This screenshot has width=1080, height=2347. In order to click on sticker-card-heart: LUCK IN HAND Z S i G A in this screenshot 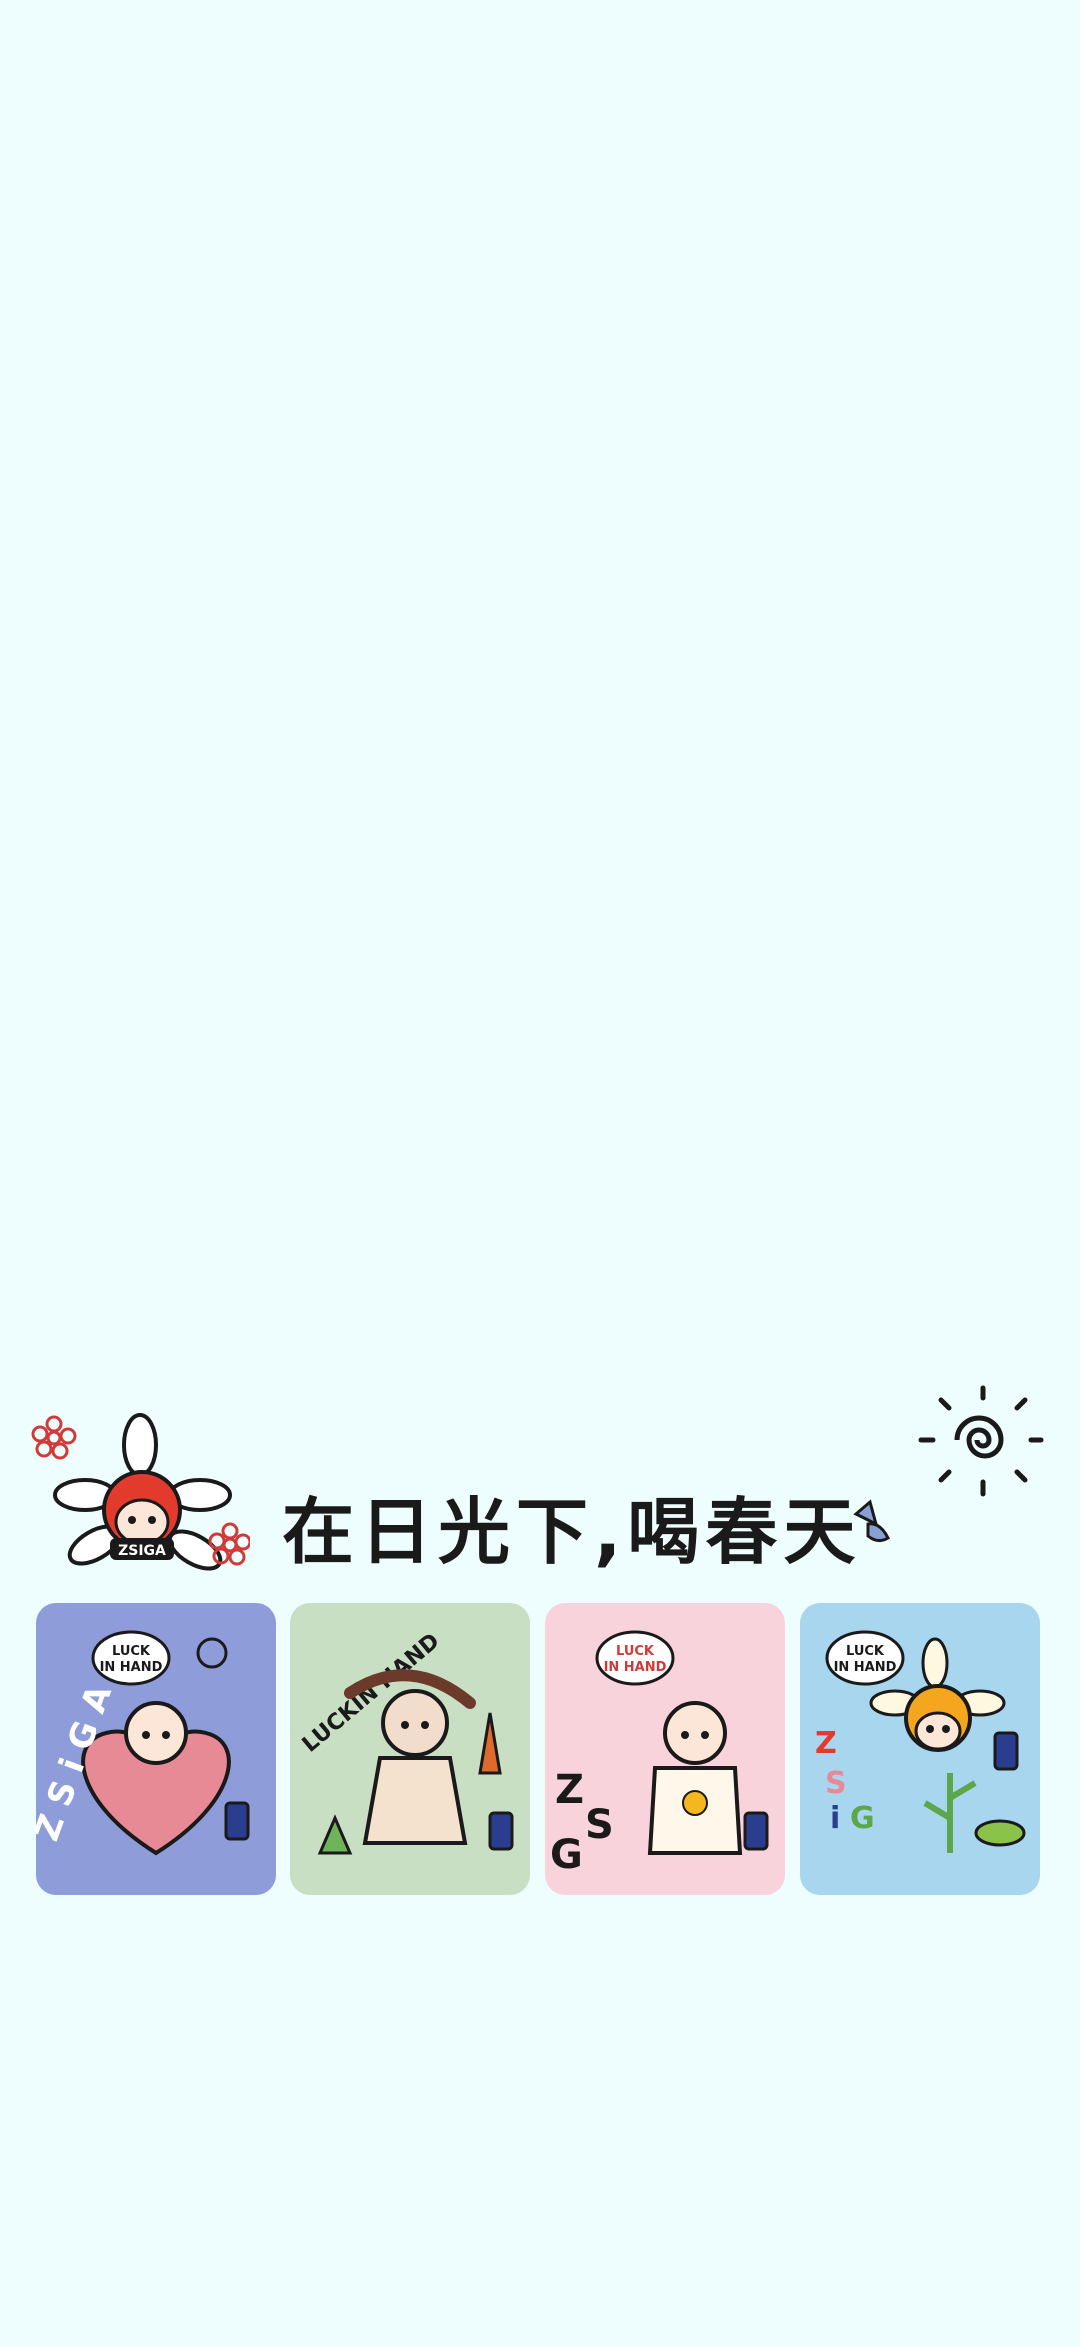, I will do `click(156, 1749)`.